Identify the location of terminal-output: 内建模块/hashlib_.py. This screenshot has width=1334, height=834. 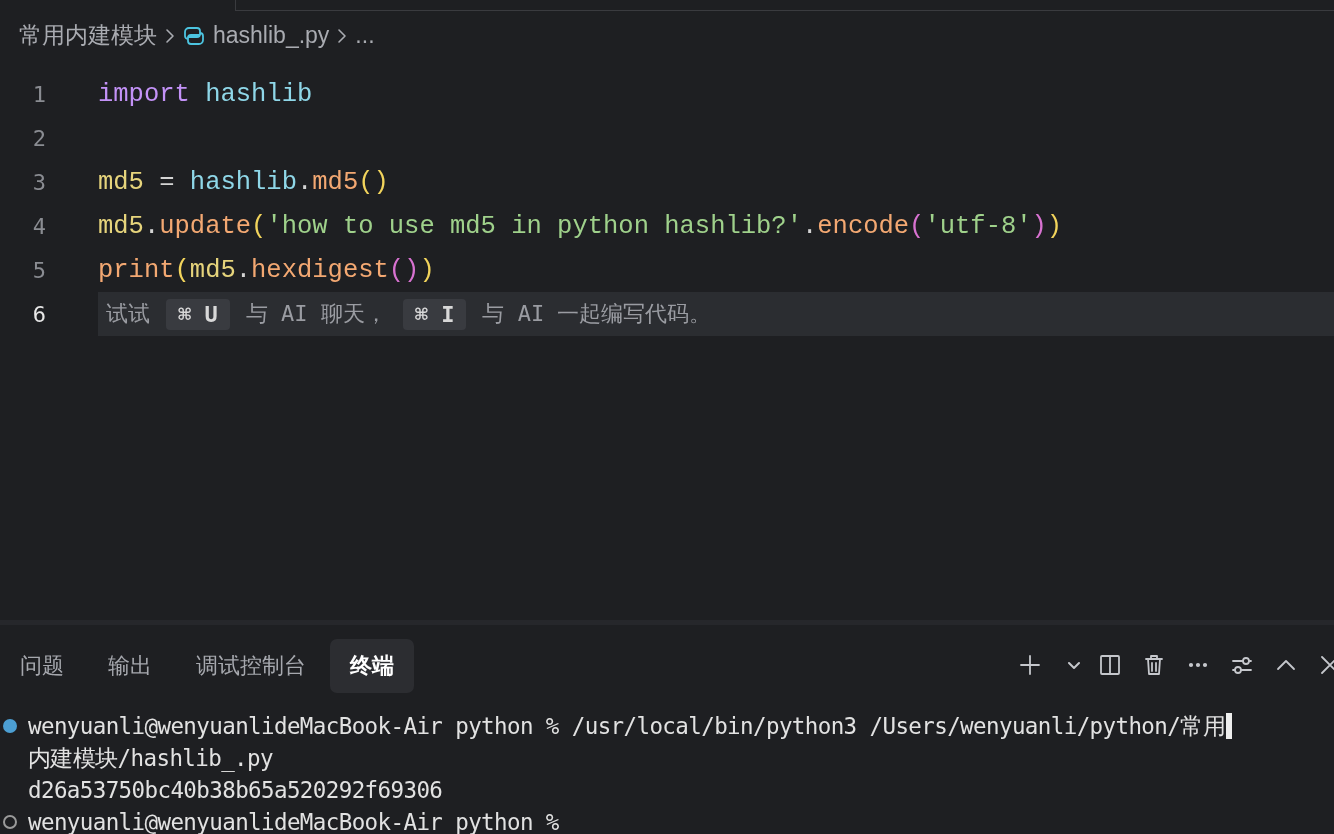
(150, 758).